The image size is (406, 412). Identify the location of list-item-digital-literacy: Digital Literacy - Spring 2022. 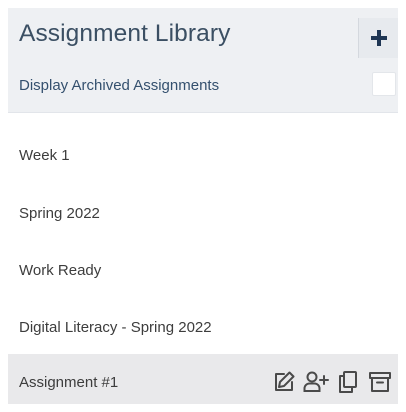
(203, 327).